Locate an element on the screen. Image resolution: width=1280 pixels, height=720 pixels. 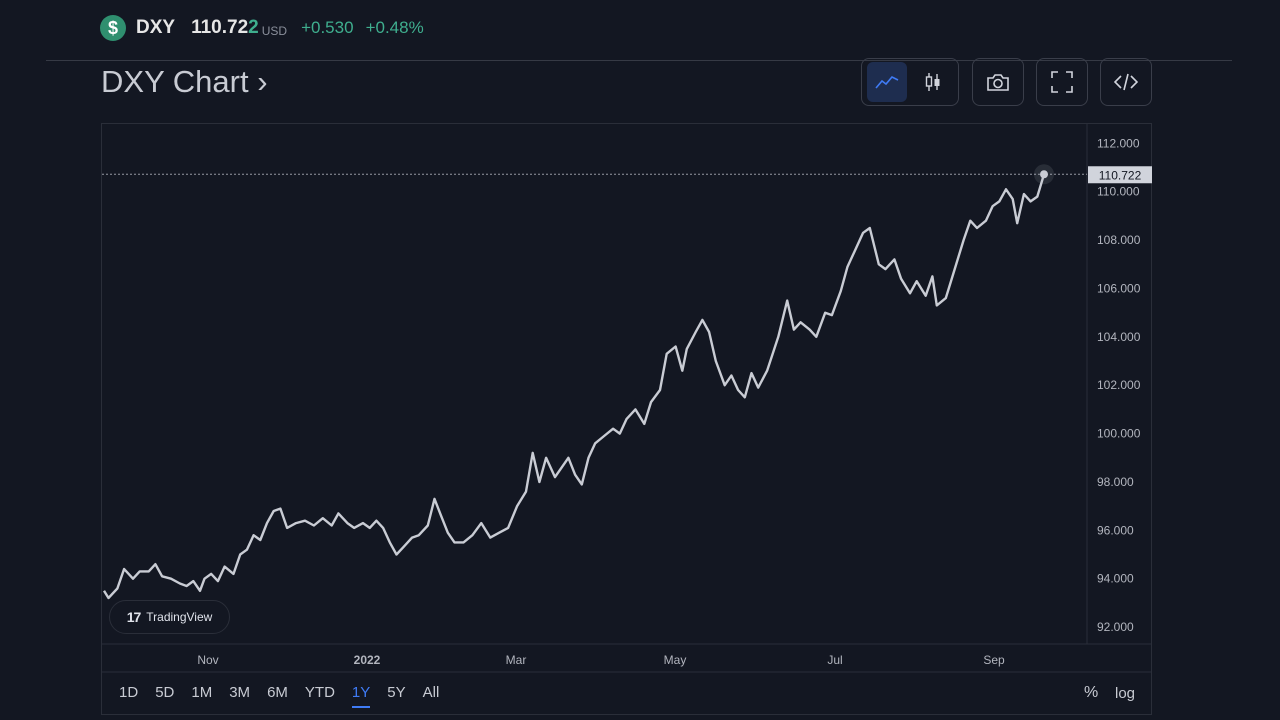
log-scale-toggle: log is located at coordinates (1125, 693).